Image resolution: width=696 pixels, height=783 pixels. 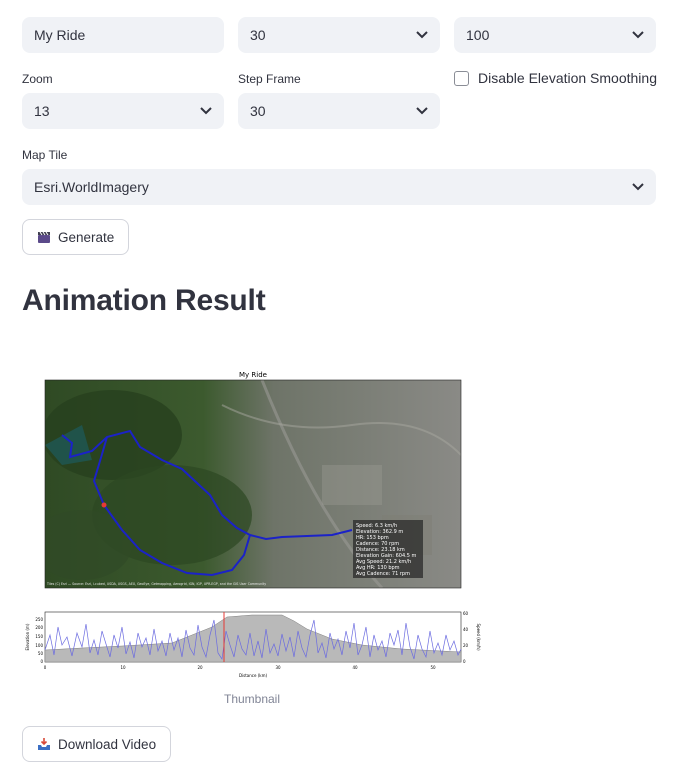 What do you see at coordinates (123, 111) in the screenshot?
I see `zoom-select: 13` at bounding box center [123, 111].